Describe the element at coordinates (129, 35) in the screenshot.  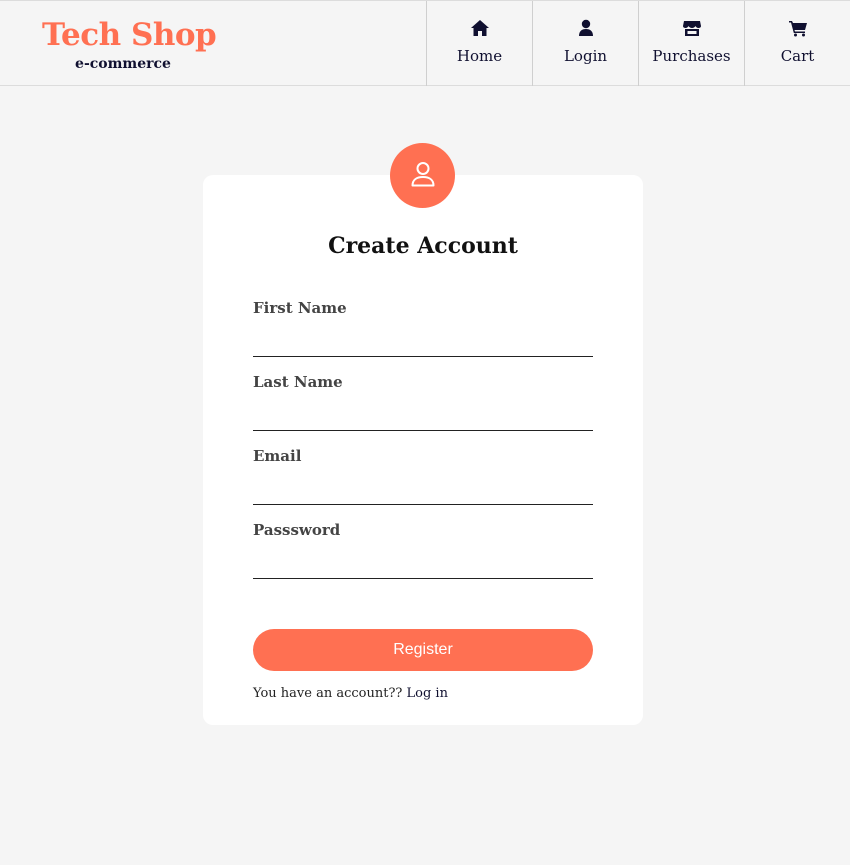
I see `brand-title: Tech Shop` at that location.